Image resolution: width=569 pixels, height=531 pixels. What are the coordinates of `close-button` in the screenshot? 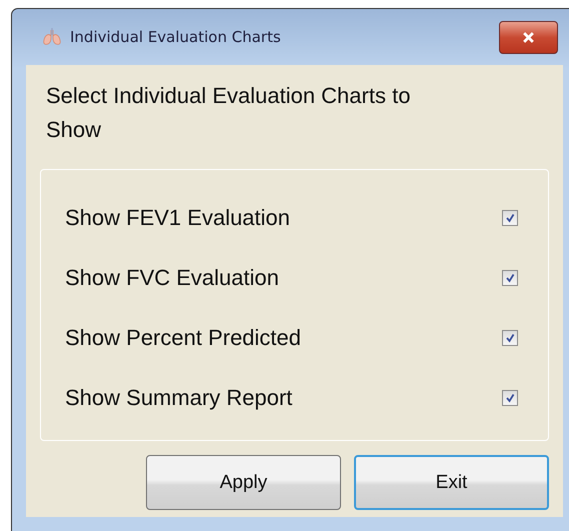 It's located at (528, 37).